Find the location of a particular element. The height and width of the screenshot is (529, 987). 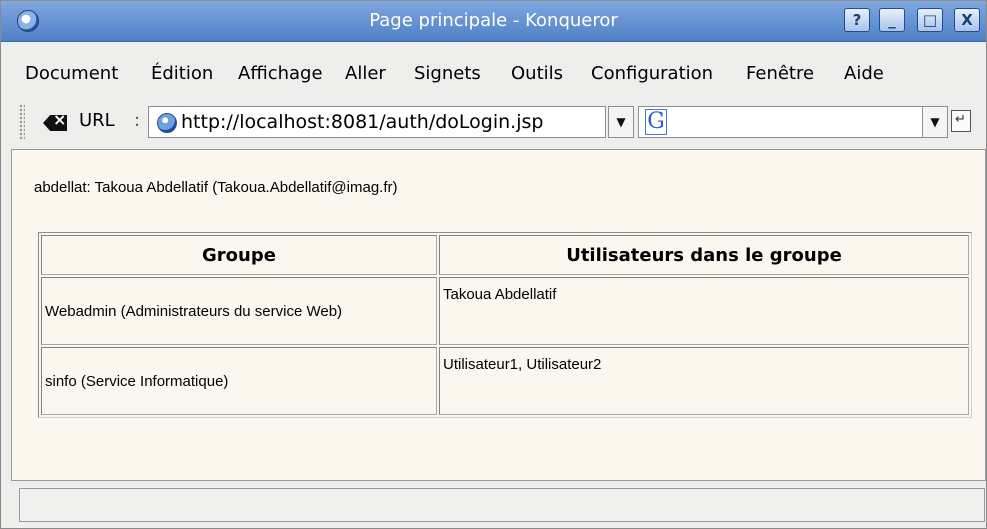

url-input: http://localhost:8081/auth/doLogin.jsp is located at coordinates (377, 122).